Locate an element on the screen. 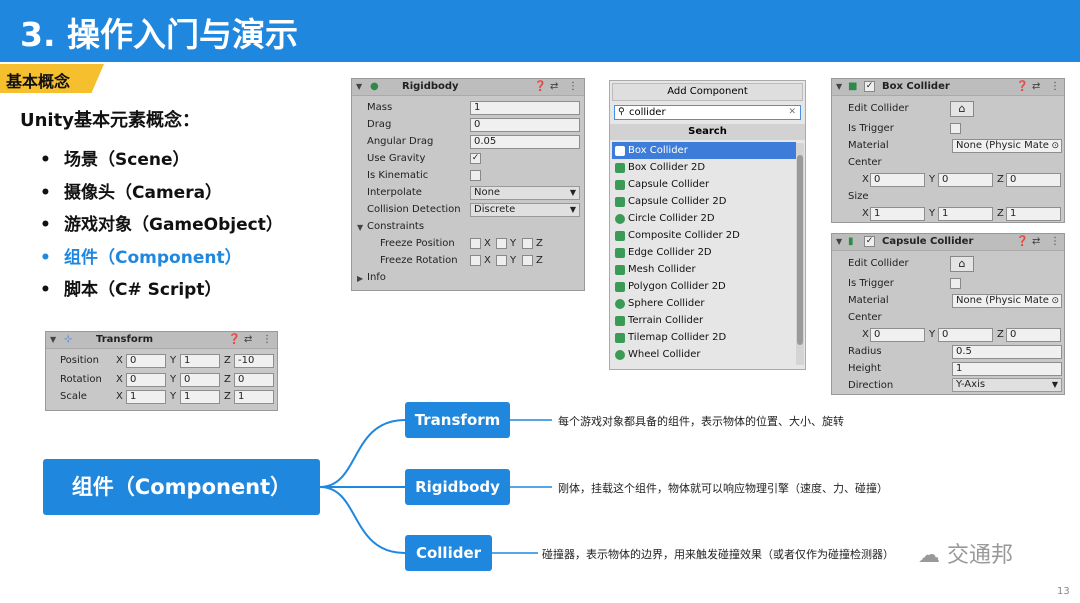  mindmap-node-transform: Transform is located at coordinates (457, 420).